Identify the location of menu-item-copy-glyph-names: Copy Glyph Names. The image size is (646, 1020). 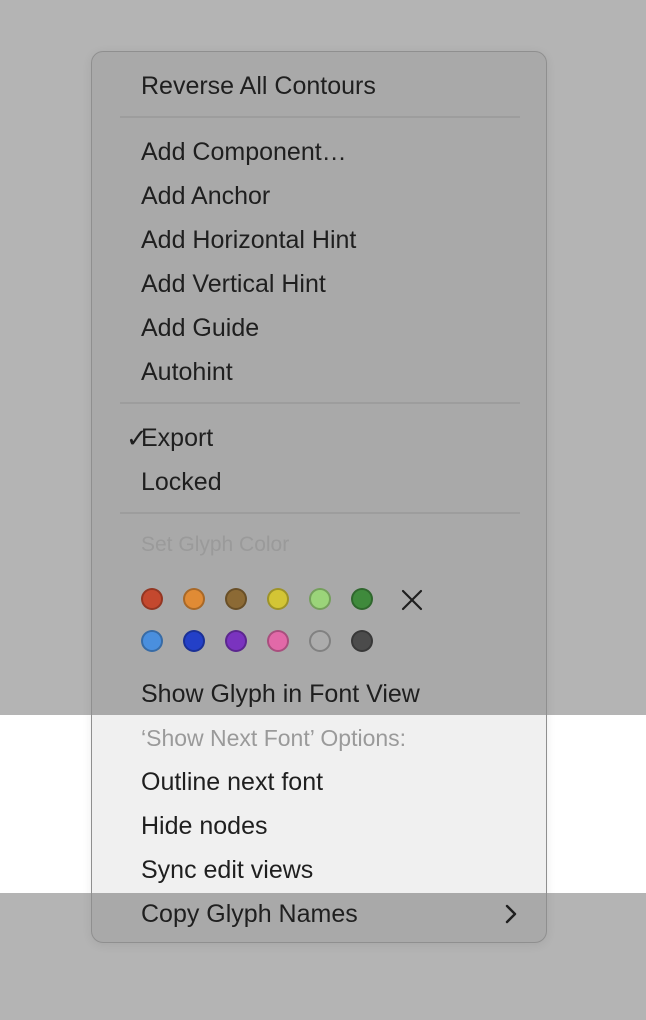
(249, 914).